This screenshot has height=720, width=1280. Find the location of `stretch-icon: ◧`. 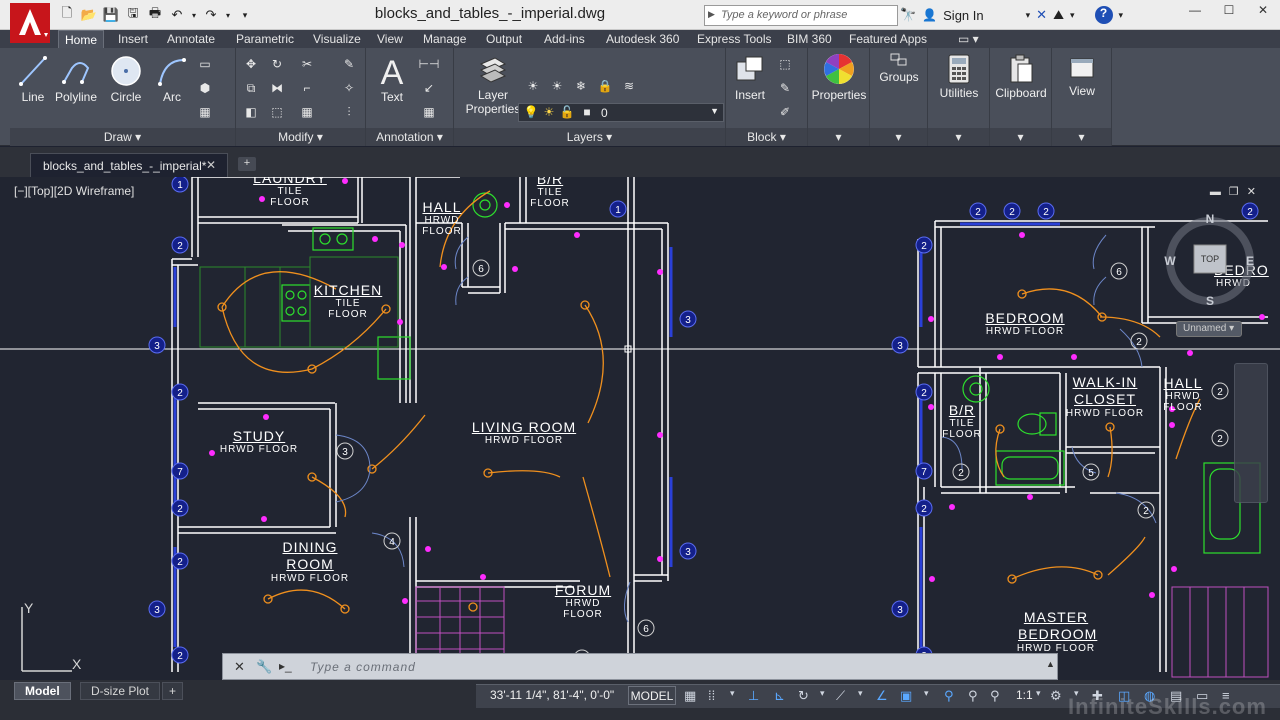

stretch-icon: ◧ is located at coordinates (251, 112).